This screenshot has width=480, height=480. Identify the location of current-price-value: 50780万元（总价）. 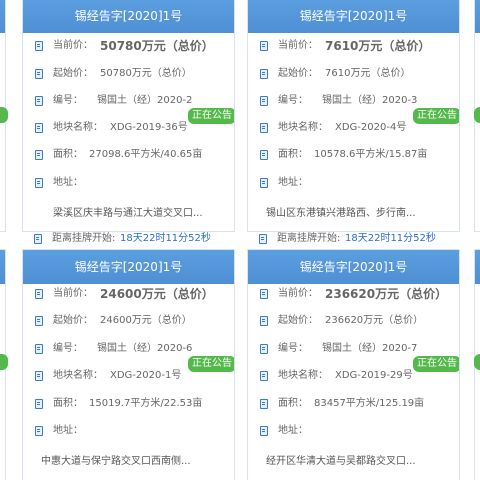
(157, 46).